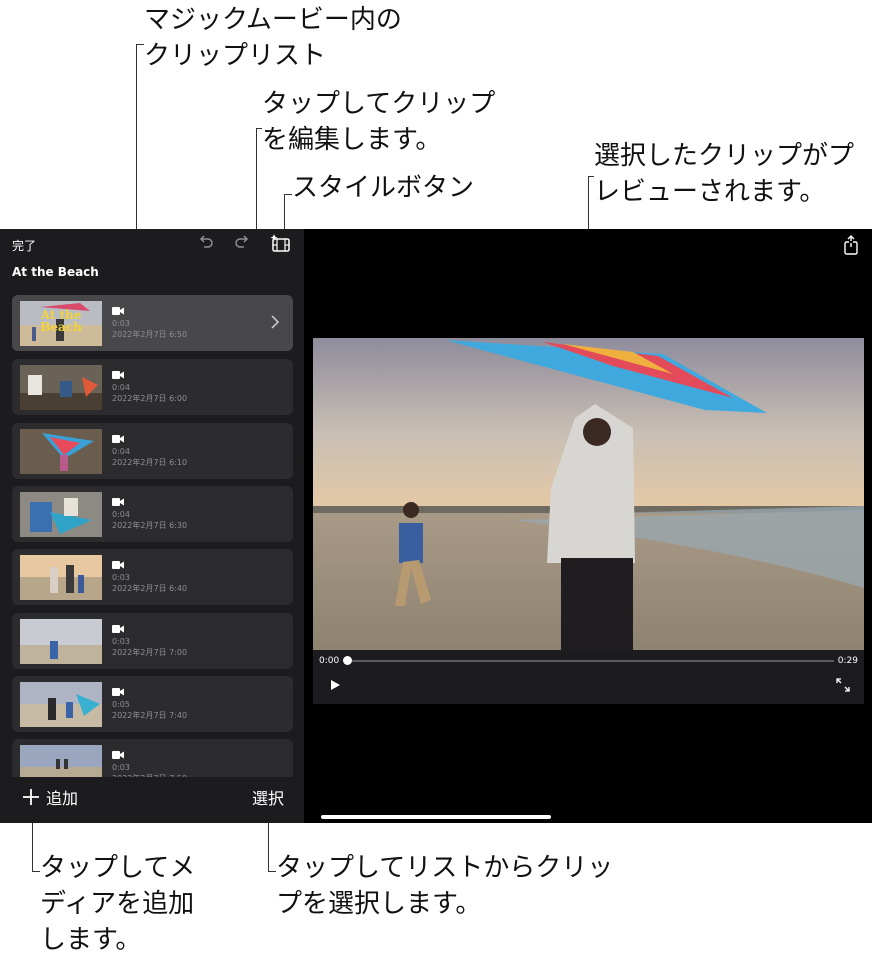 Image resolution: width=888 pixels, height=960 pixels. I want to click on clip-row: 0:03 2022年2月7日 7:00, so click(152, 641).